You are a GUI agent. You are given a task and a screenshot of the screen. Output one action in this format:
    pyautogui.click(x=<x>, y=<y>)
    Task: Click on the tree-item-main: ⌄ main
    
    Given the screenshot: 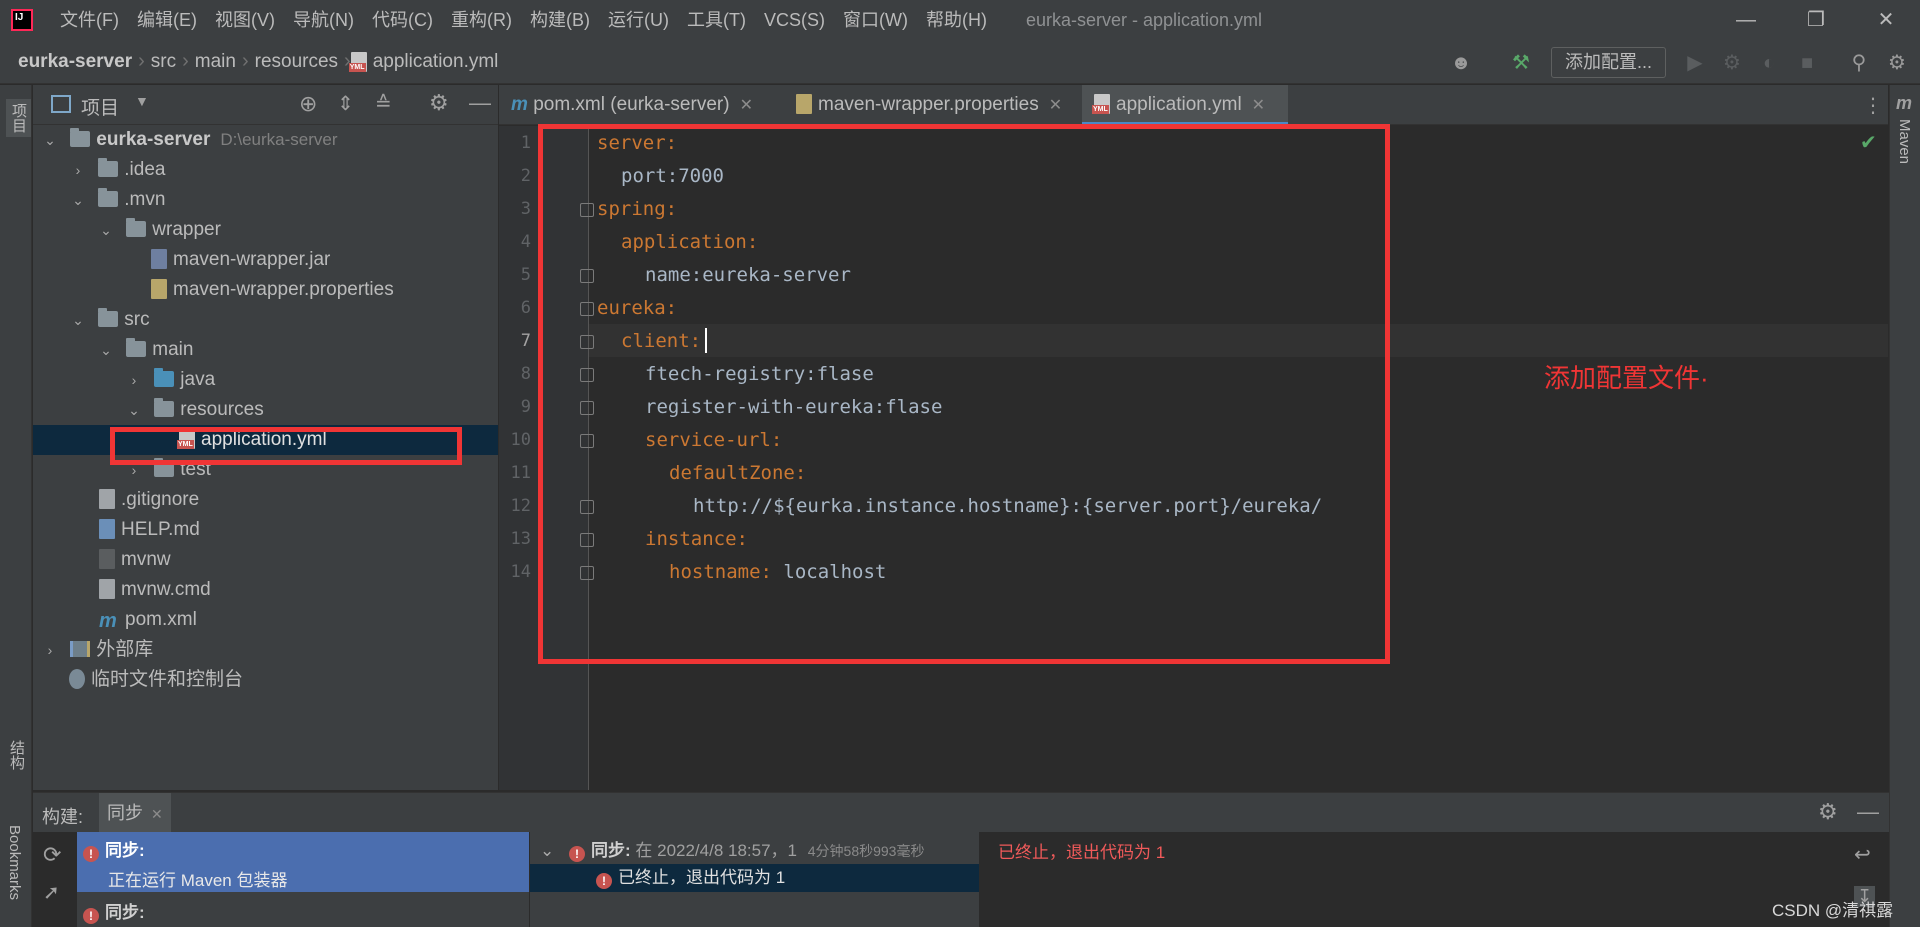 What is the action you would take?
    pyautogui.click(x=265, y=350)
    